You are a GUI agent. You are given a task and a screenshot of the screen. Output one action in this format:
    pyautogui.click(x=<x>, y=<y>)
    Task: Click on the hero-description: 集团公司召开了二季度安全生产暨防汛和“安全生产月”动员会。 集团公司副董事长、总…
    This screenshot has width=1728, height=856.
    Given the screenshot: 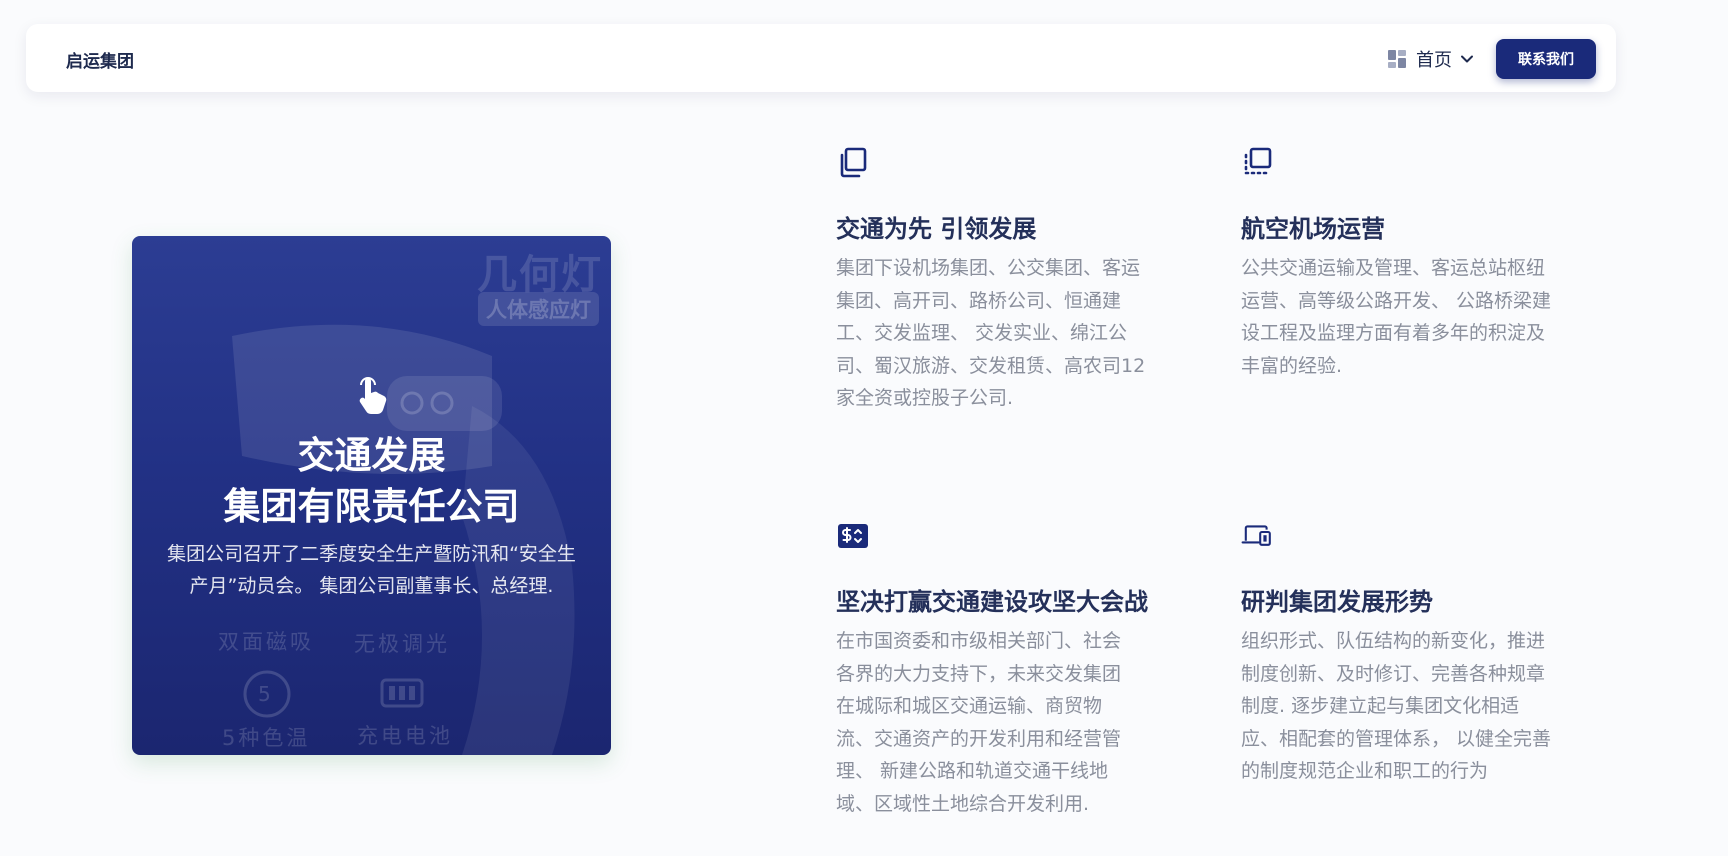 What is the action you would take?
    pyautogui.click(x=371, y=570)
    